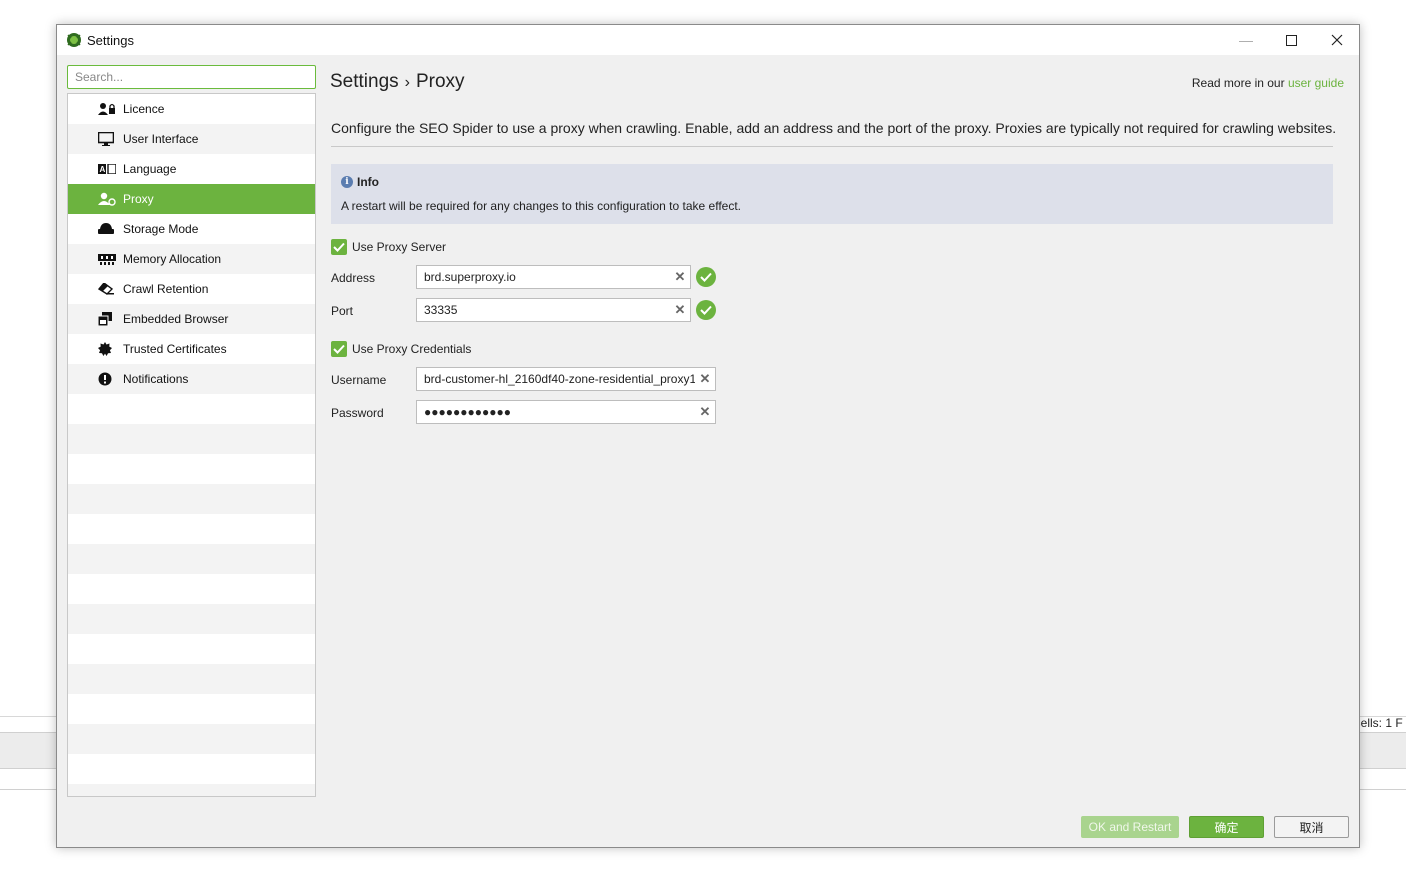 This screenshot has width=1406, height=886. I want to click on use-proxy-credentials-checkbox: Use Proxy Credentials, so click(401, 349).